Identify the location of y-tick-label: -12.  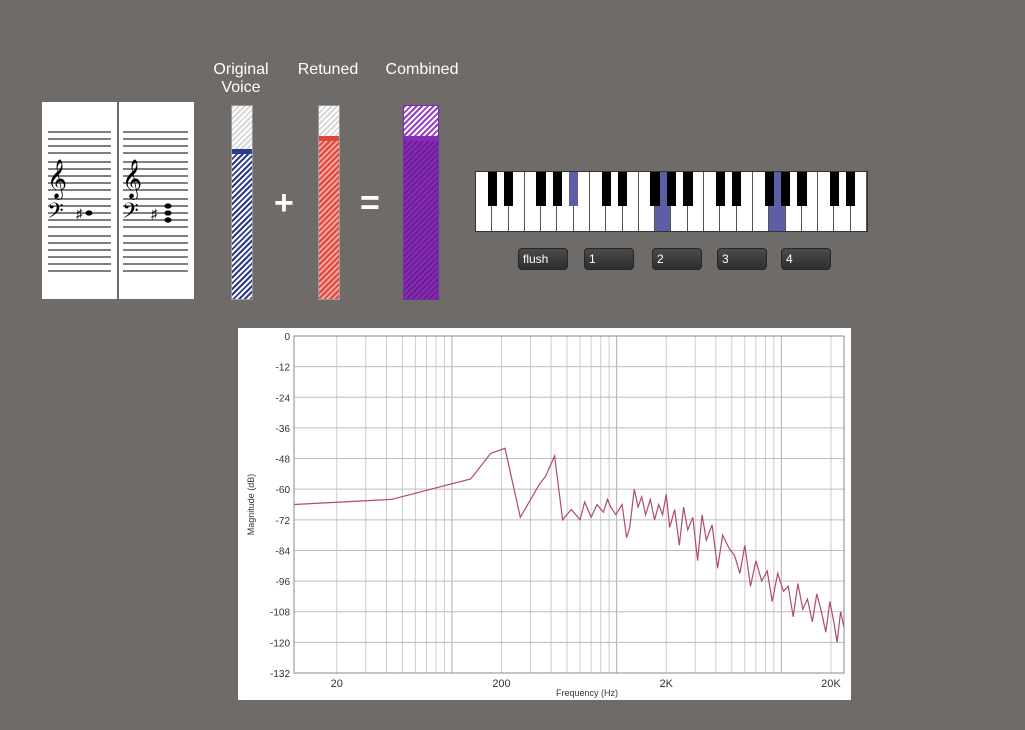
(283, 368).